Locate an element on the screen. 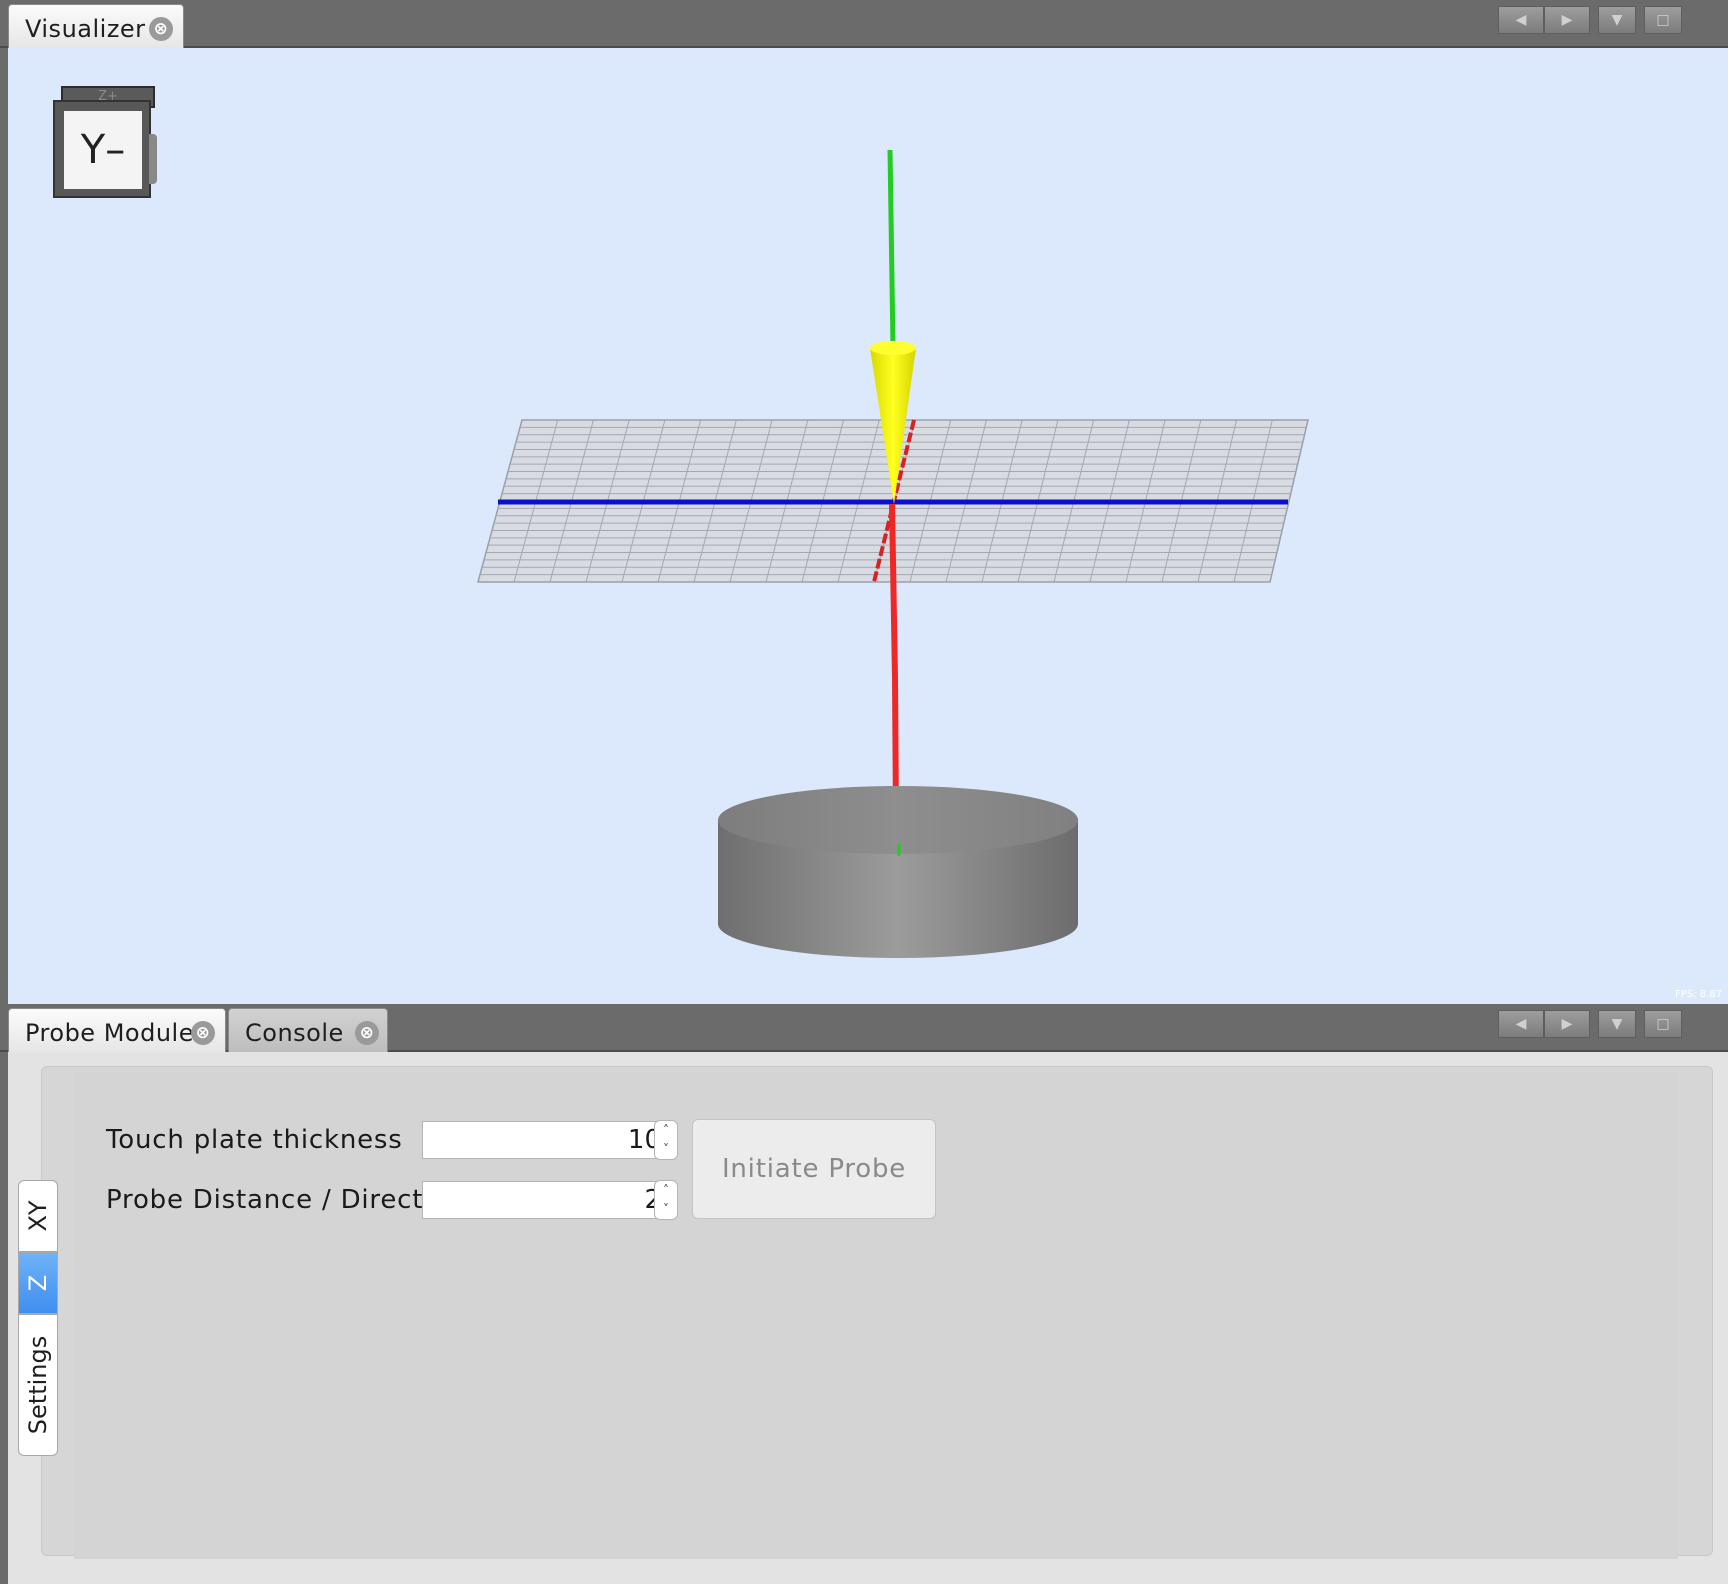 The image size is (1728, 1584). tab-console: Console ⊗ is located at coordinates (308, 1030).